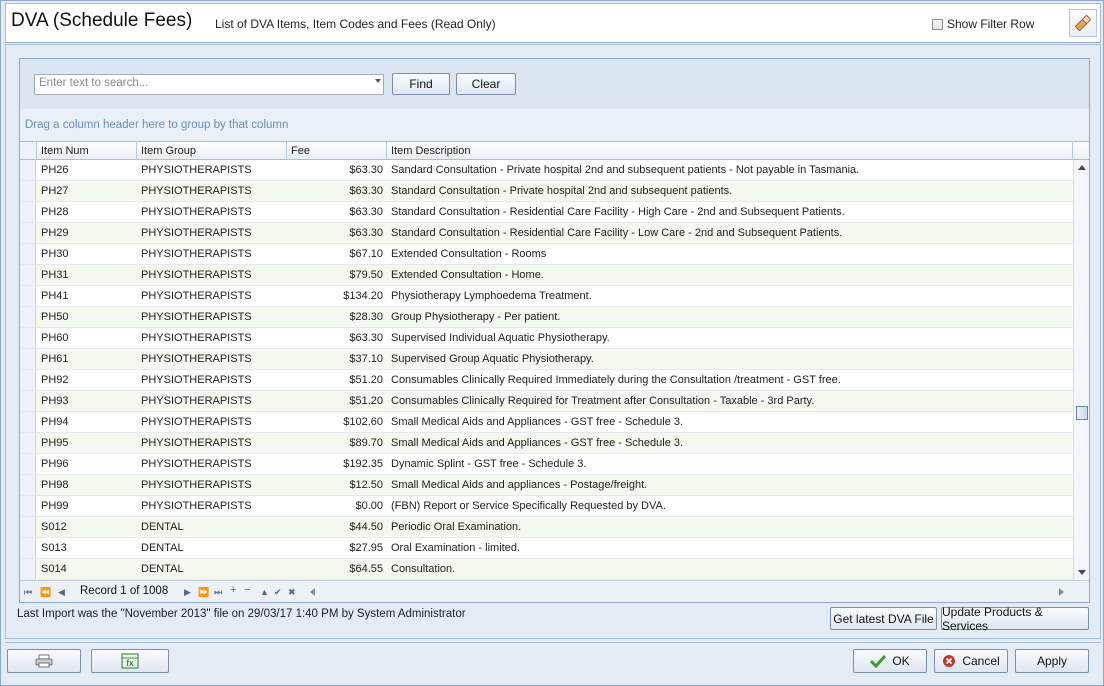  What do you see at coordinates (366, 569) in the screenshot?
I see `fee-cell: $64.55` at bounding box center [366, 569].